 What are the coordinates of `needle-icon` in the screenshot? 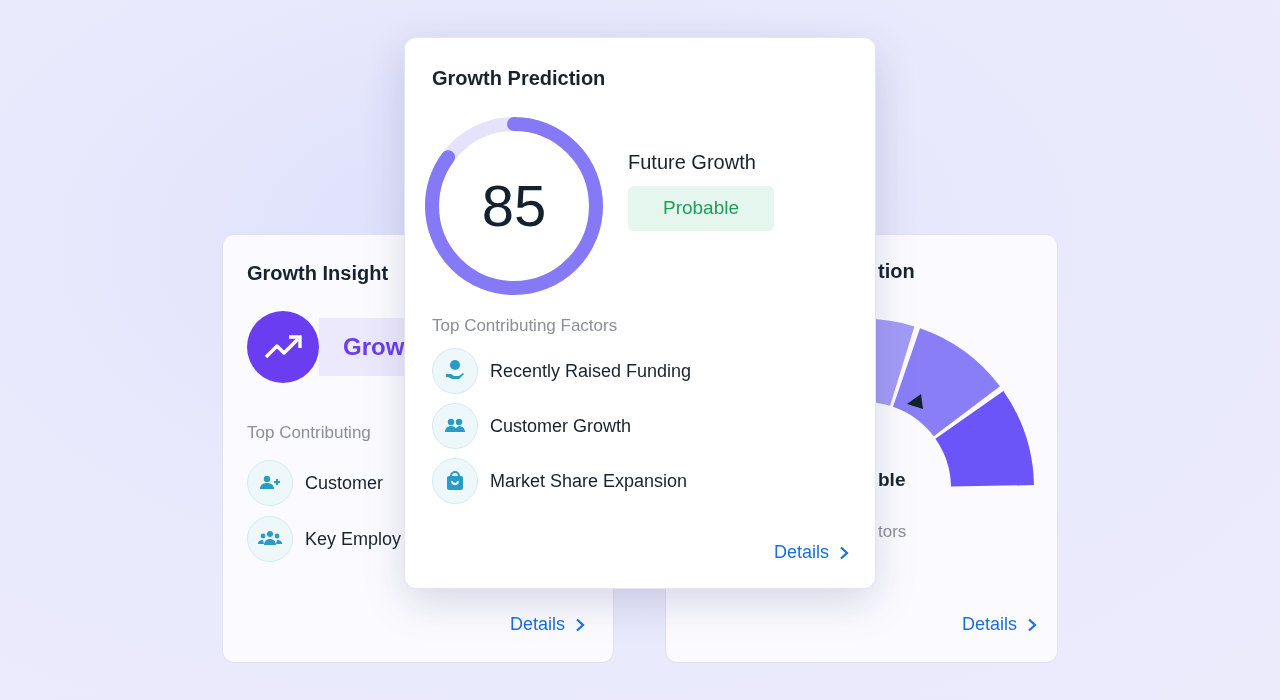 It's located at (915, 401).